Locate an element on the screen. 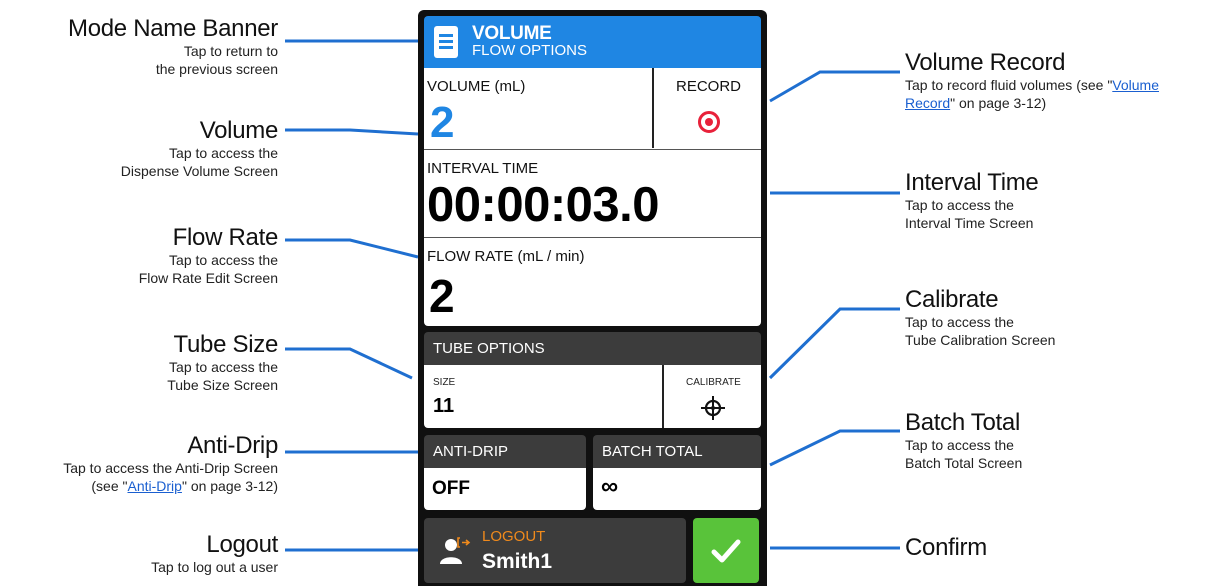 The width and height of the screenshot is (1223, 586). flow-rate-cell: FLOW RATE (mL / min) 2 is located at coordinates (592, 282).